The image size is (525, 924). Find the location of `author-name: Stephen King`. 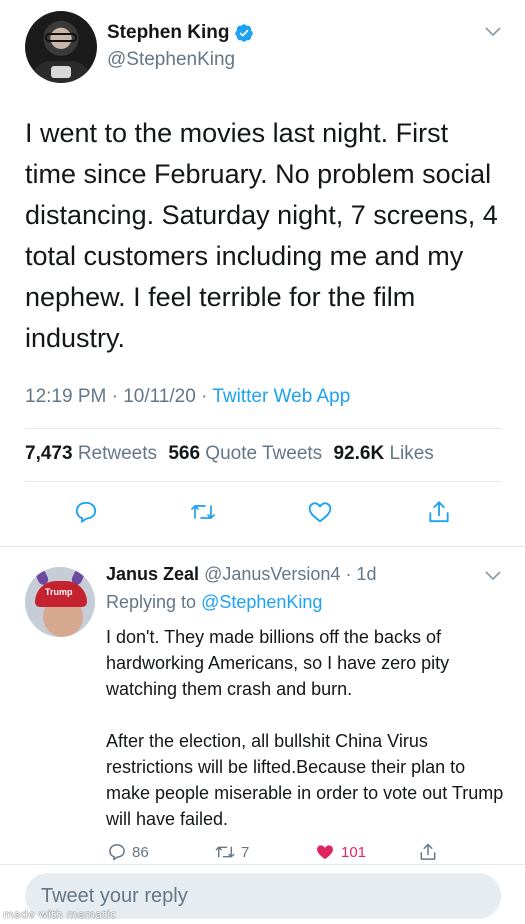

author-name: Stephen King is located at coordinates (180, 33).